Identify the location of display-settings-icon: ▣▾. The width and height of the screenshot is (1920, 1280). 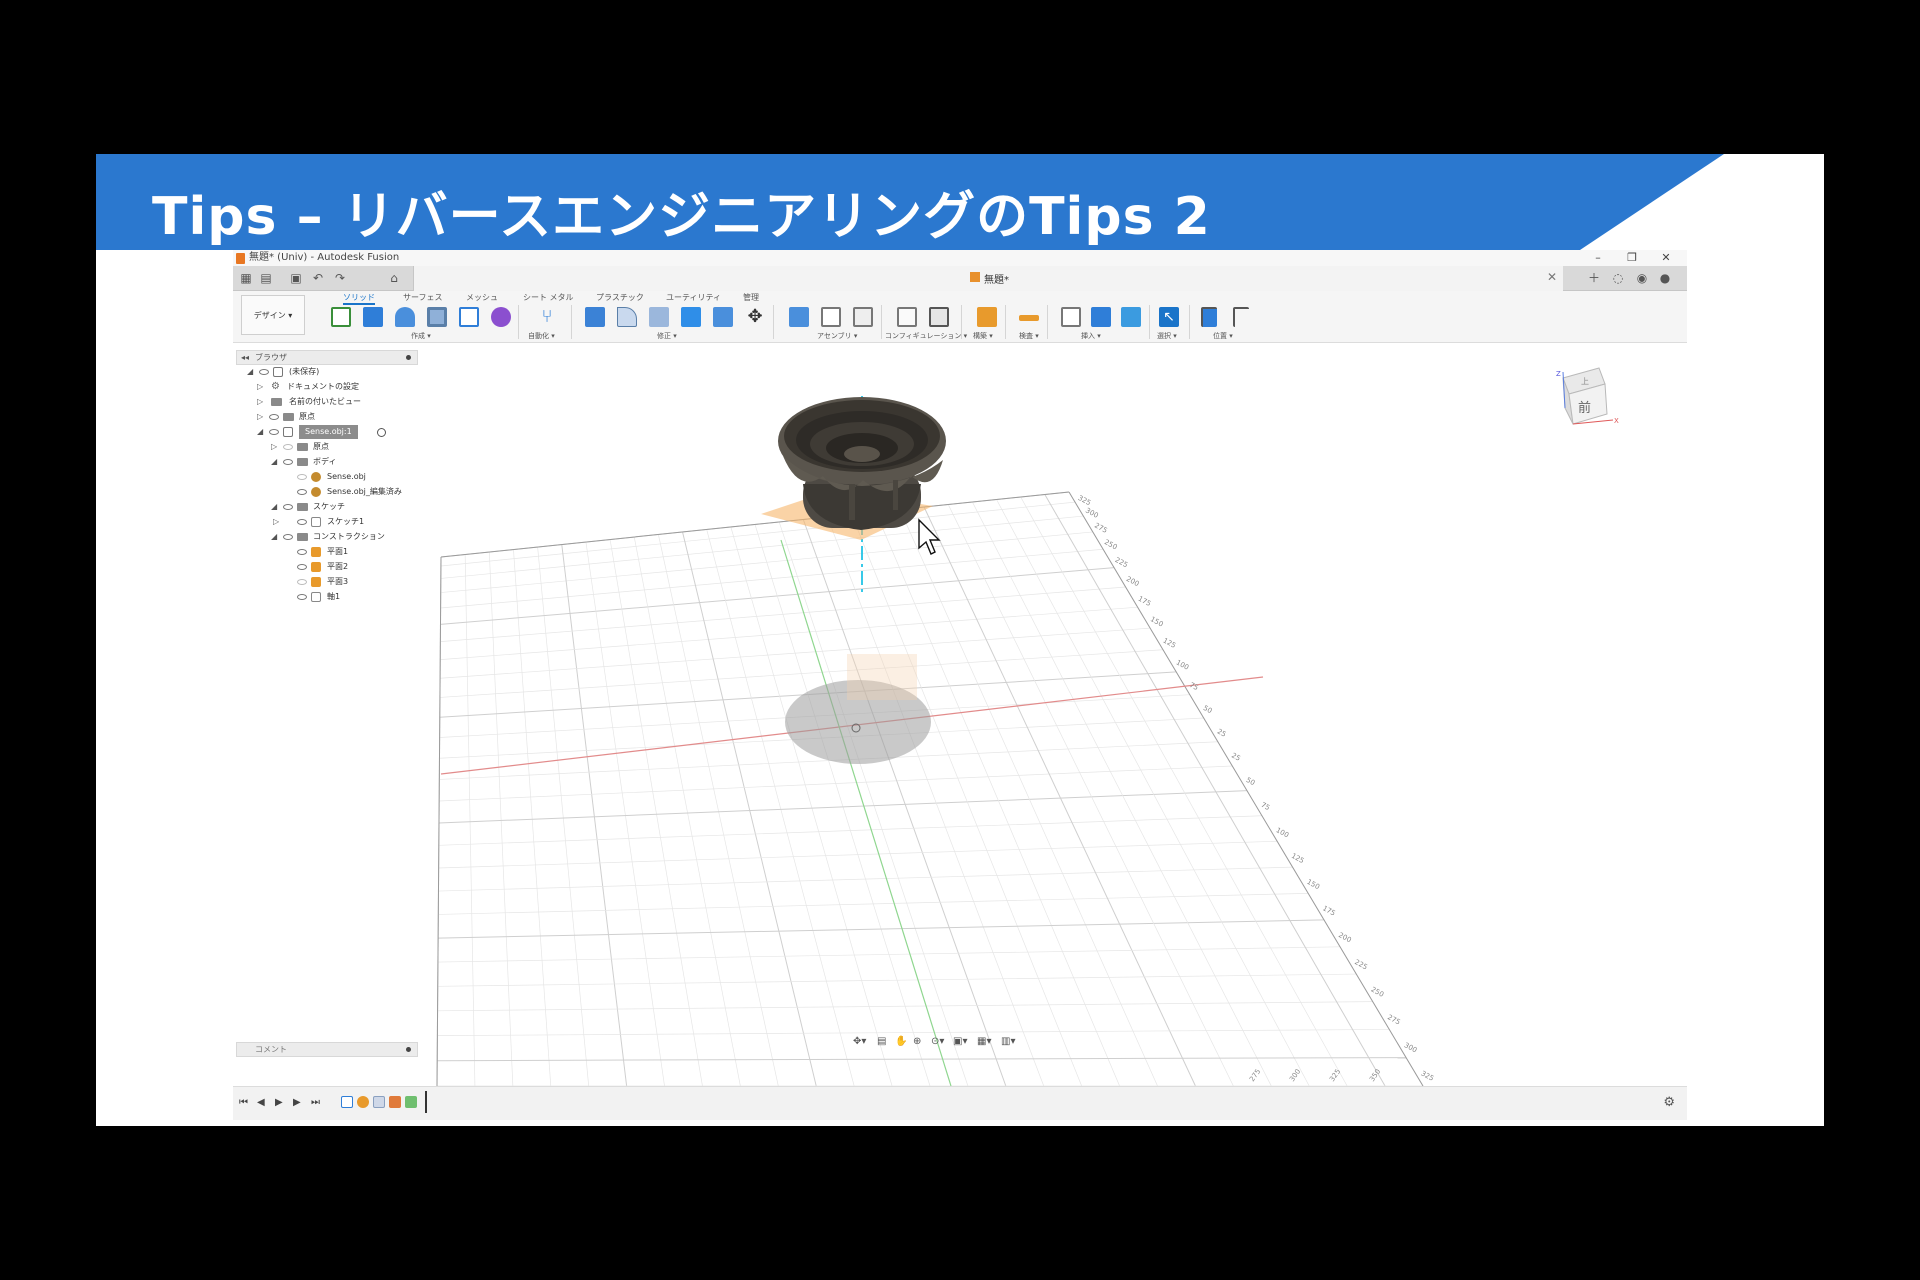
(960, 1041).